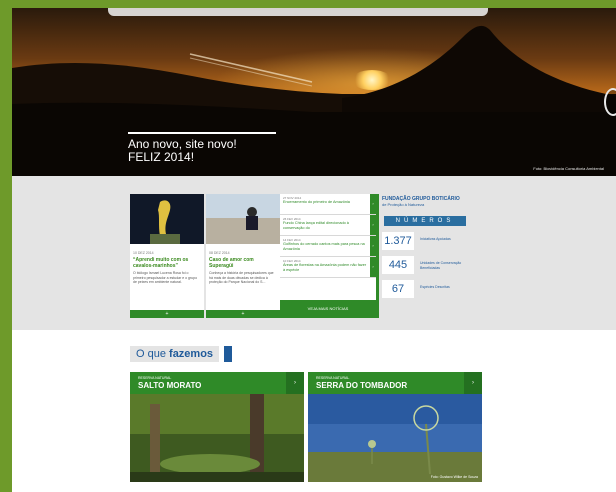  What do you see at coordinates (377, 256) in the screenshot?
I see `stats-accent-bar` at bounding box center [377, 256].